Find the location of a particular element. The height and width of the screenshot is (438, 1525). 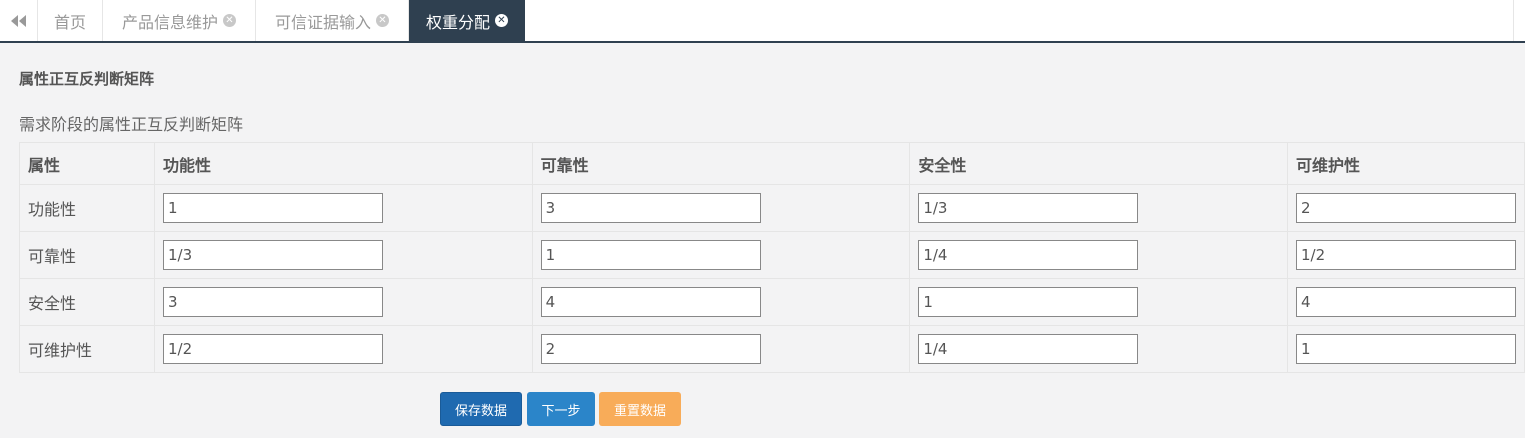

reset-data-button: 重置数据 is located at coordinates (640, 409).